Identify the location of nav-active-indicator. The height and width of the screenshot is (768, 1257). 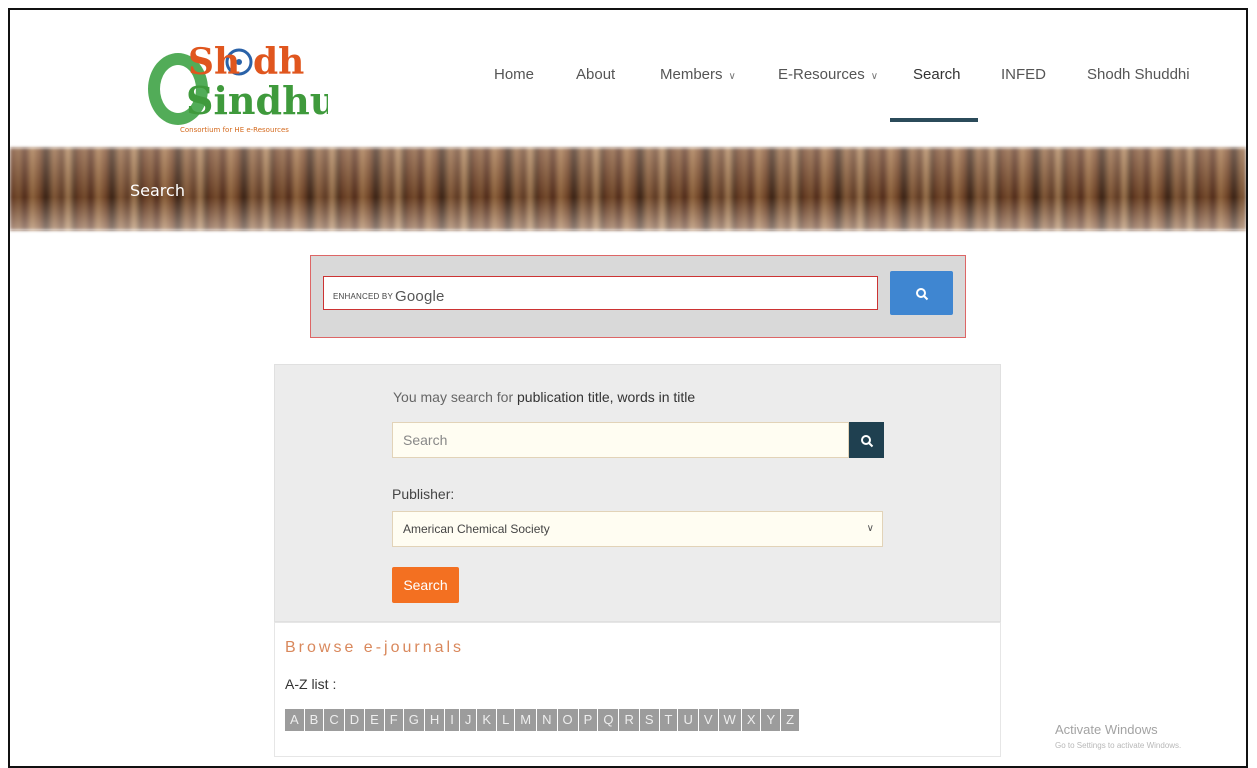
(934, 120).